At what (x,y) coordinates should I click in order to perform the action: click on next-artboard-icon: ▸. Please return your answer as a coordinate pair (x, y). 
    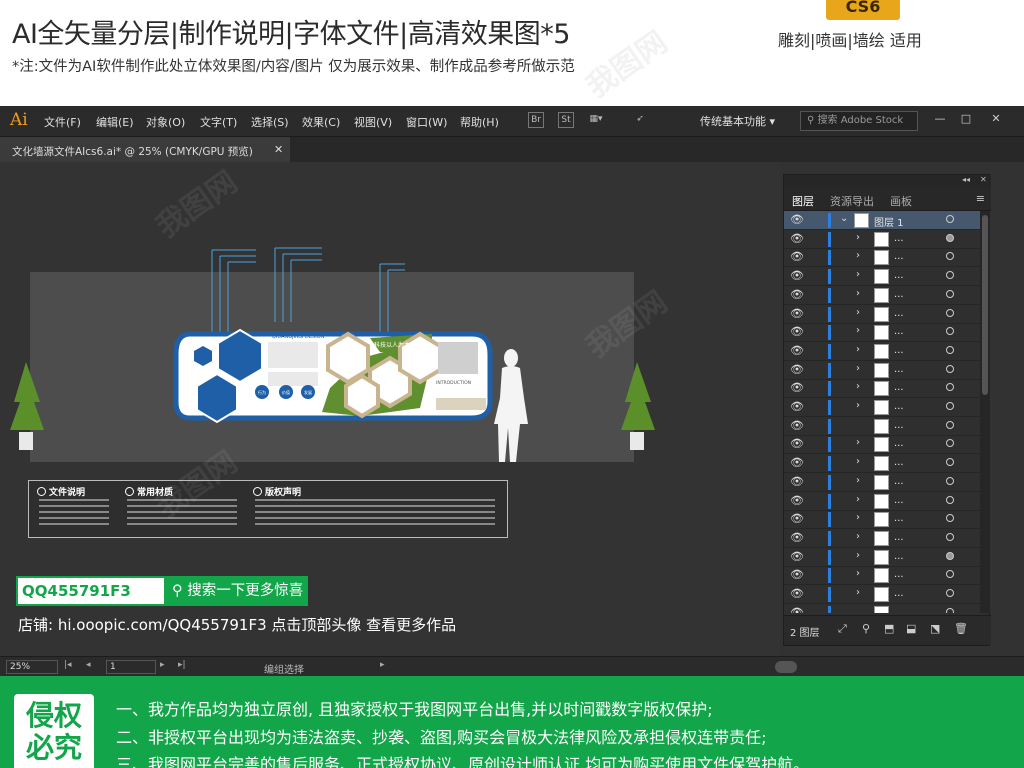
    Looking at the image, I should click on (162, 665).